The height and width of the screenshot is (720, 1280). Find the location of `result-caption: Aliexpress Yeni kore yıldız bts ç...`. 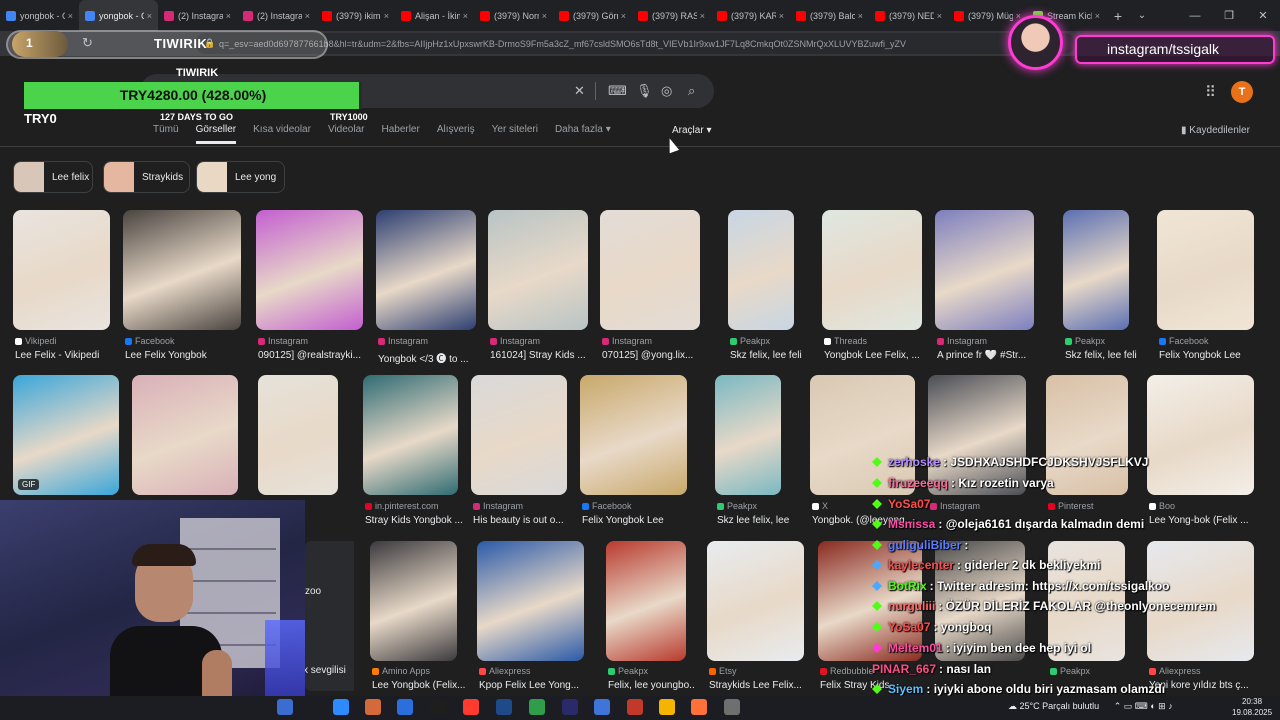

result-caption: Aliexpress Yeni kore yıldız bts ç... is located at coordinates (1205, 678).